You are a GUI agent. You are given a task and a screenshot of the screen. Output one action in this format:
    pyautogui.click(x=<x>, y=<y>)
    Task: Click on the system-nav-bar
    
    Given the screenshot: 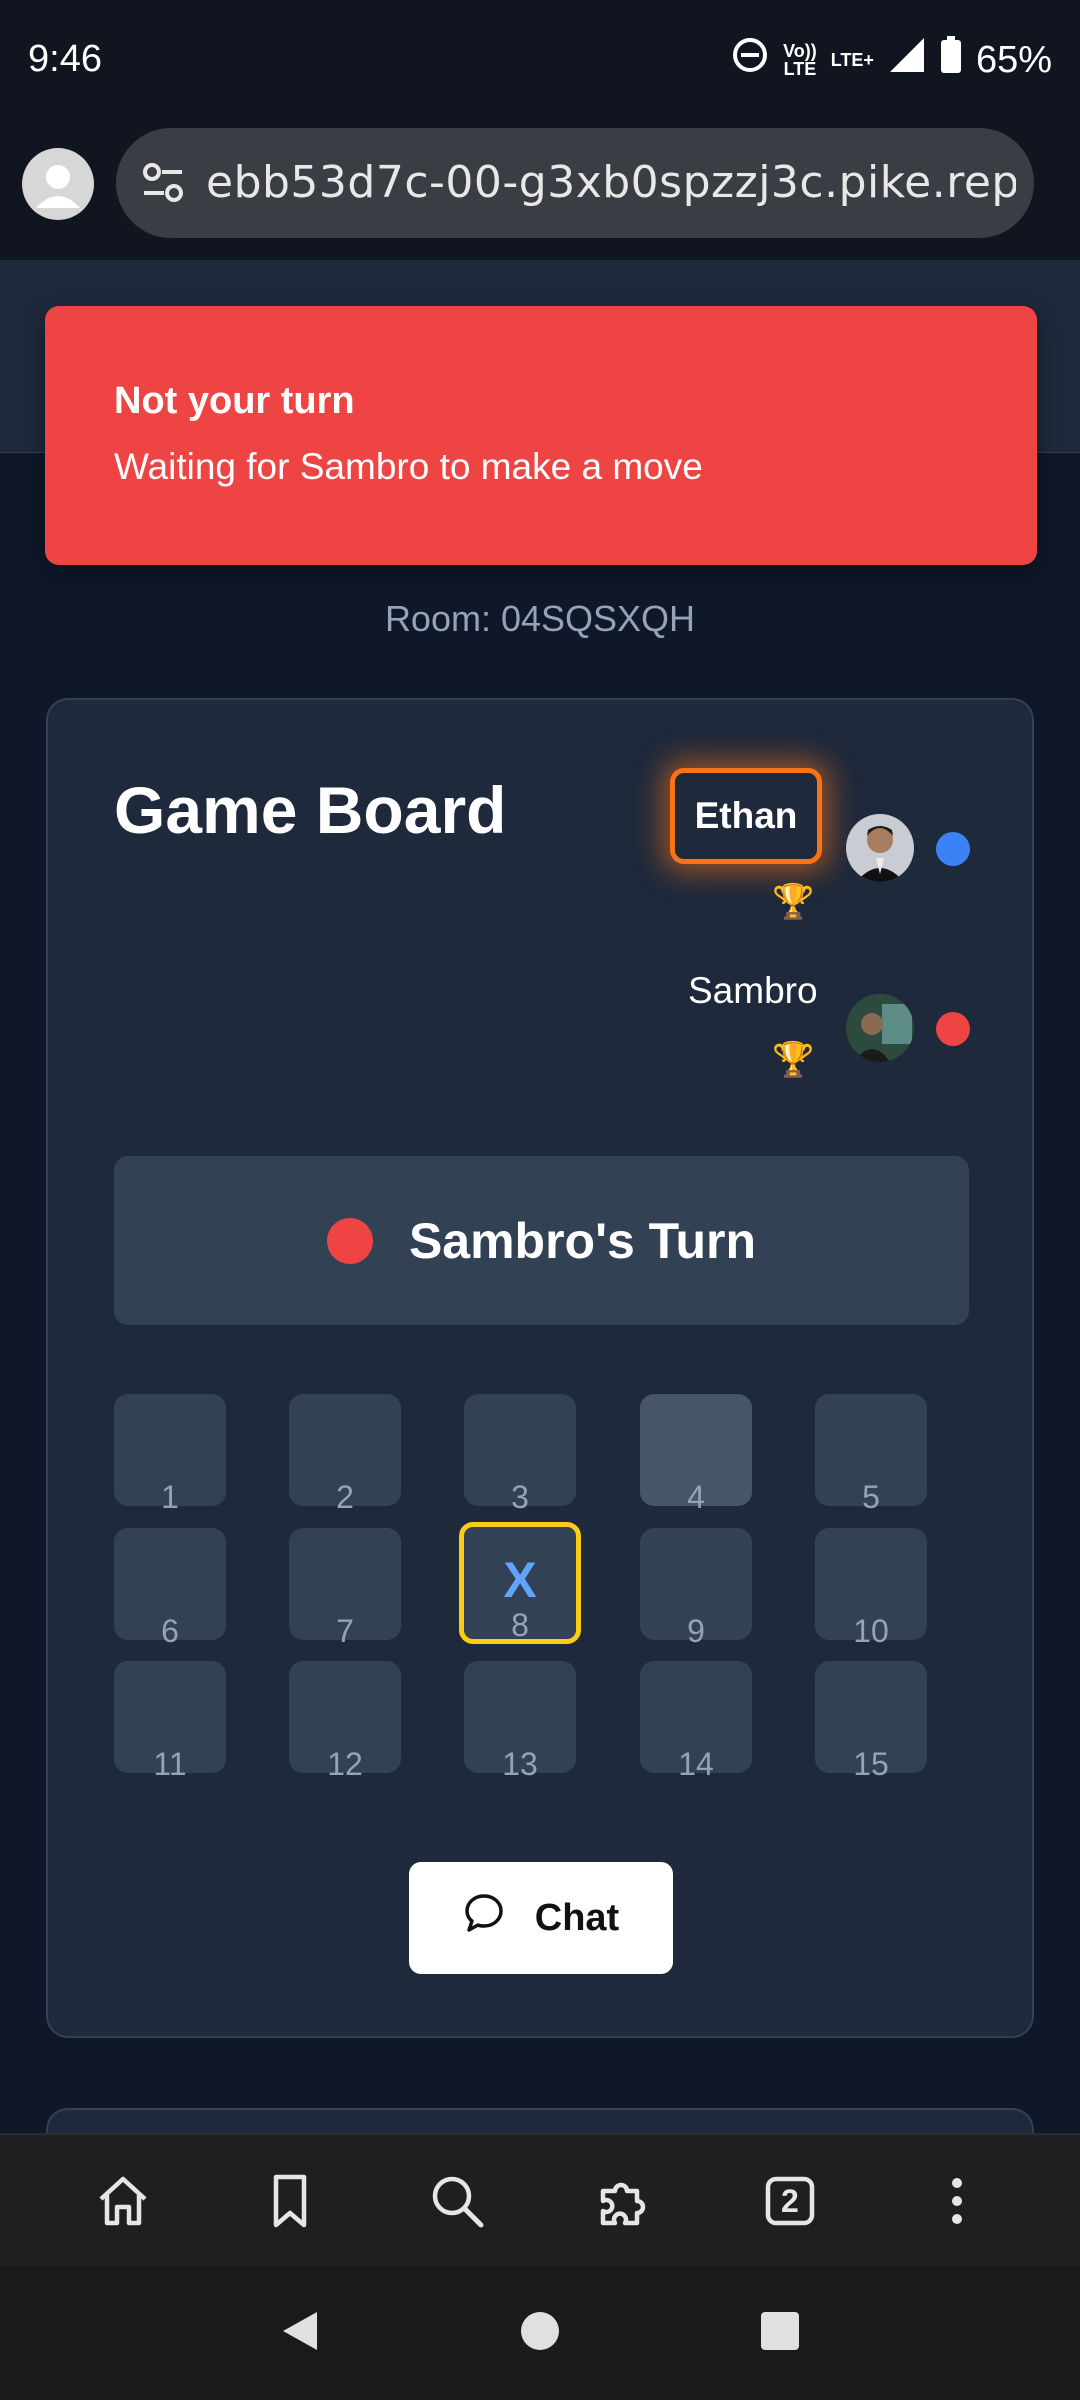 What is the action you would take?
    pyautogui.click(x=540, y=2333)
    